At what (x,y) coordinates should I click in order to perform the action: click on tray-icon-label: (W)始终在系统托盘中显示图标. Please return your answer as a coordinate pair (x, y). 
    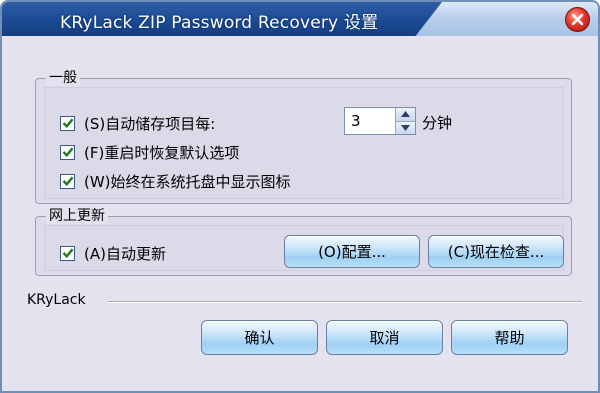
    Looking at the image, I should click on (187, 181).